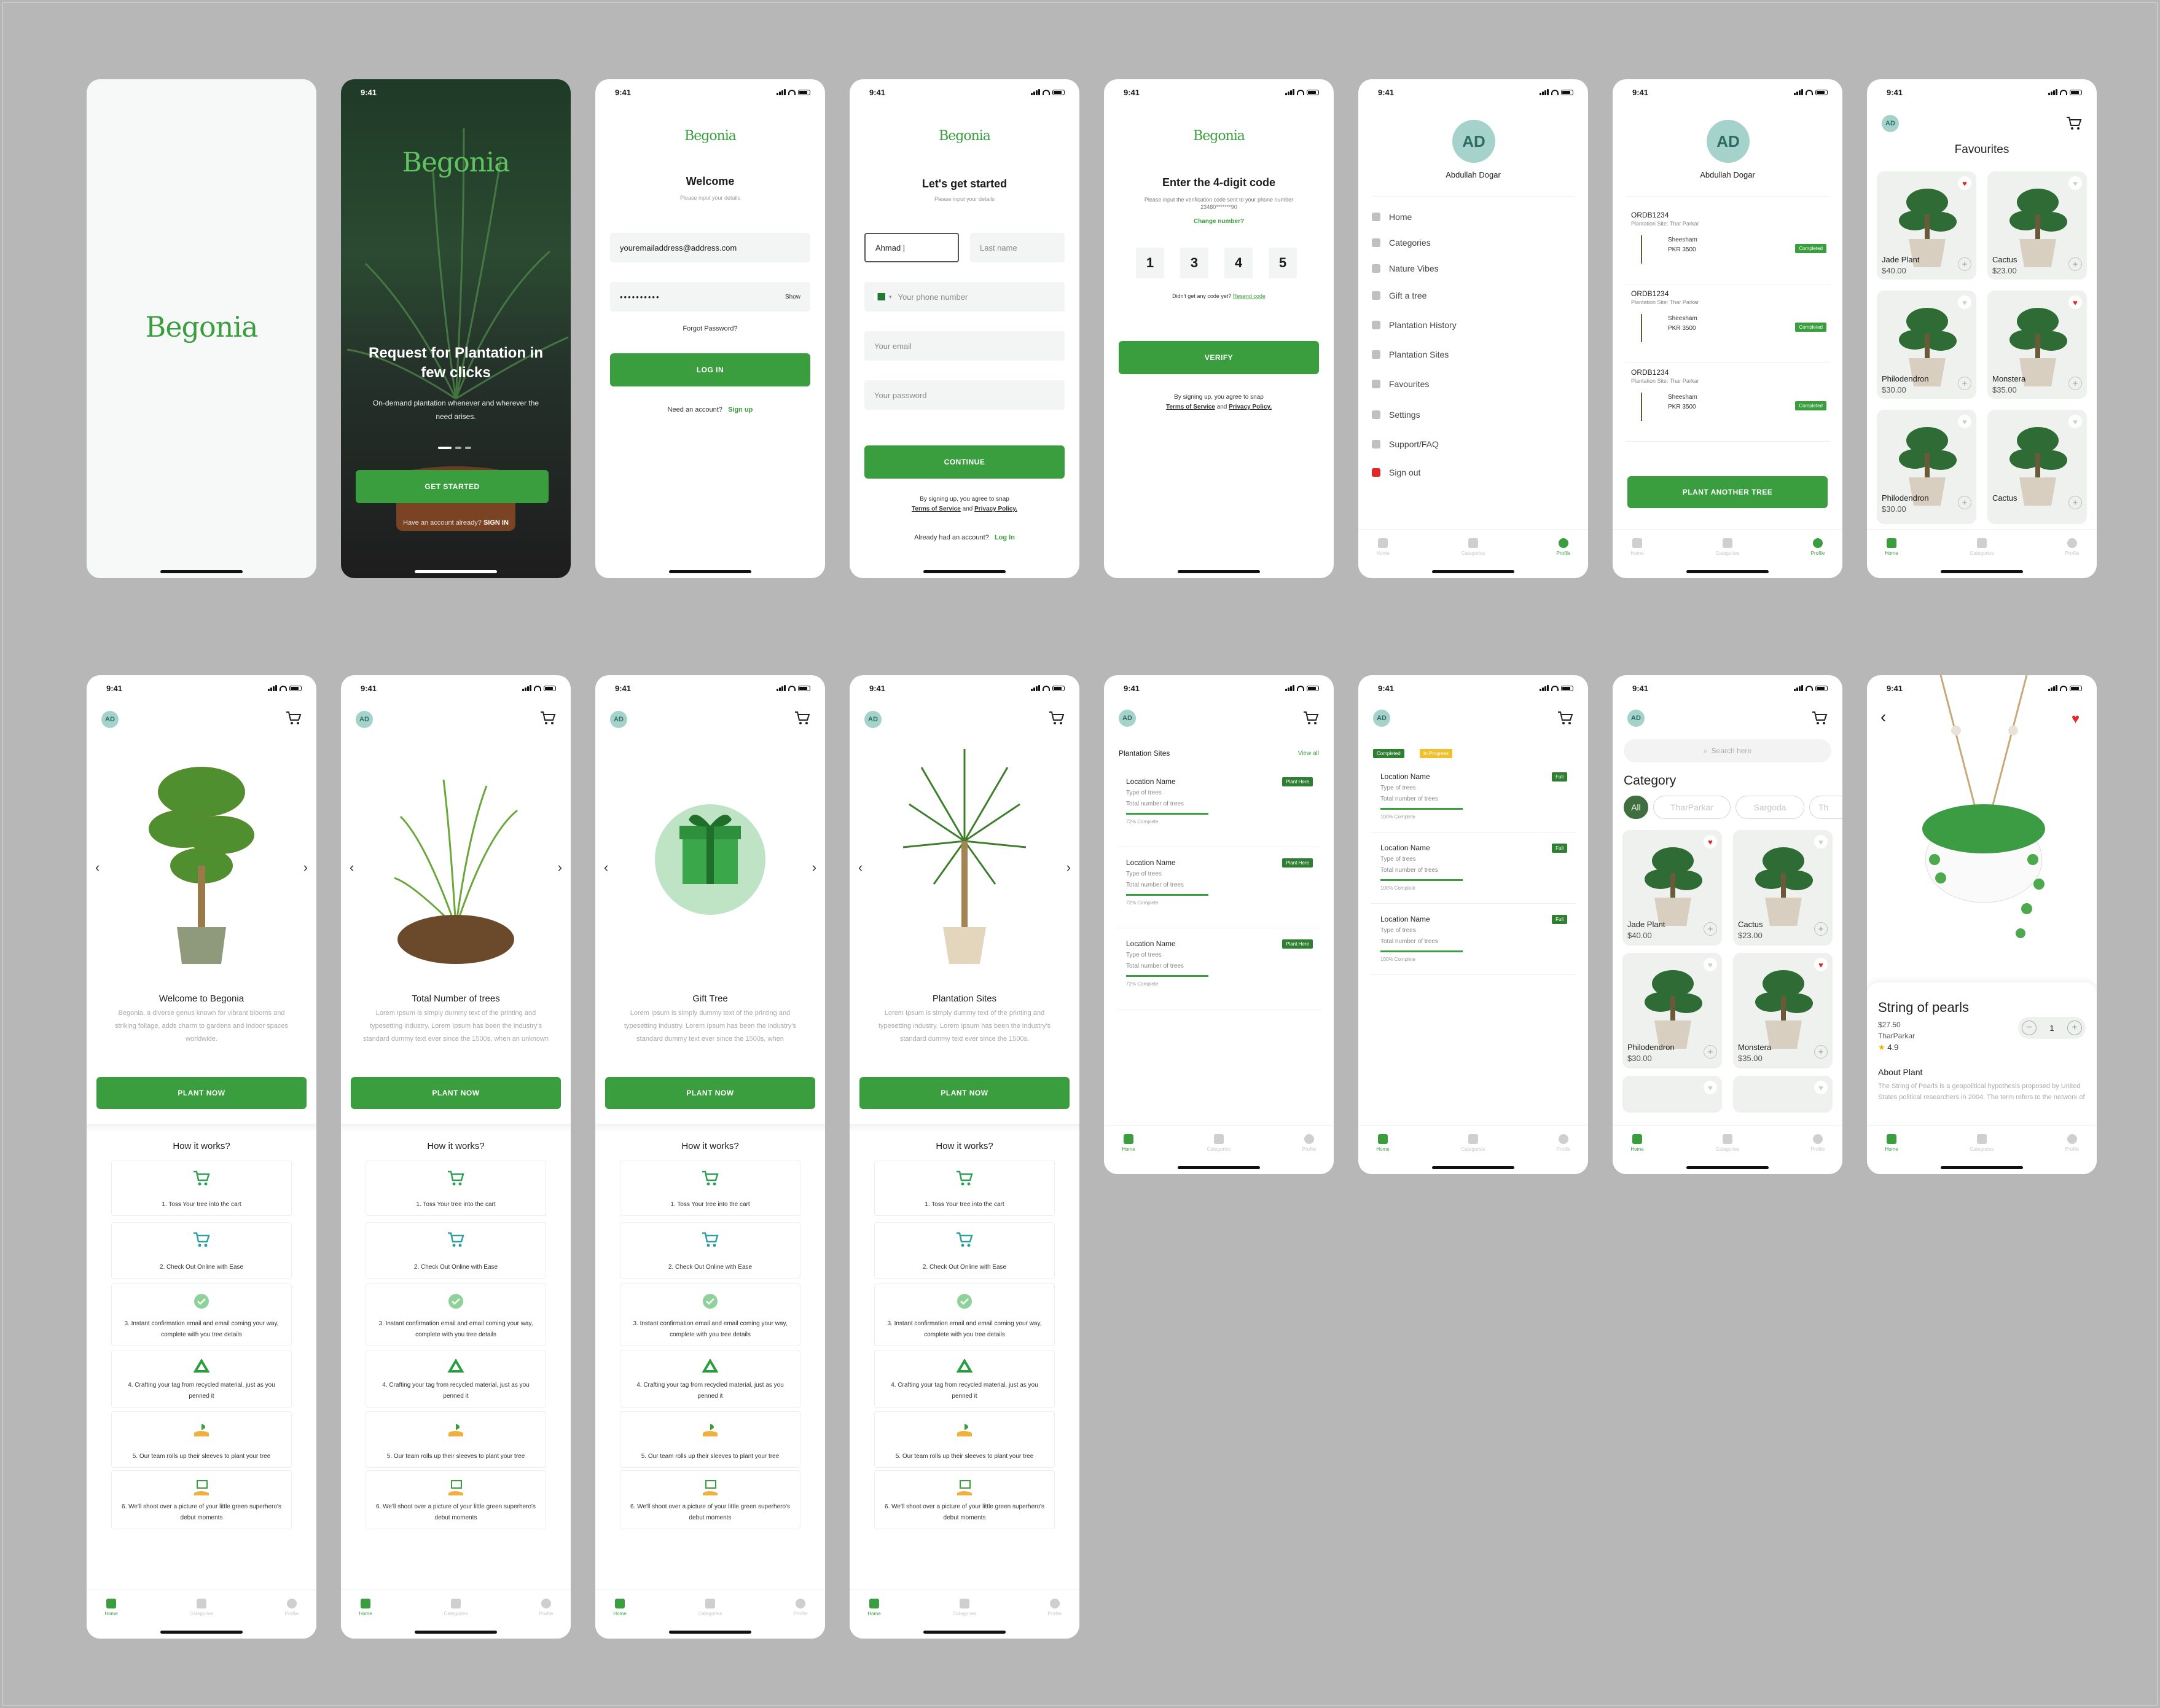 This screenshot has width=2160, height=1708. What do you see at coordinates (1005, 537) in the screenshot?
I see `log-in-link: Log In` at bounding box center [1005, 537].